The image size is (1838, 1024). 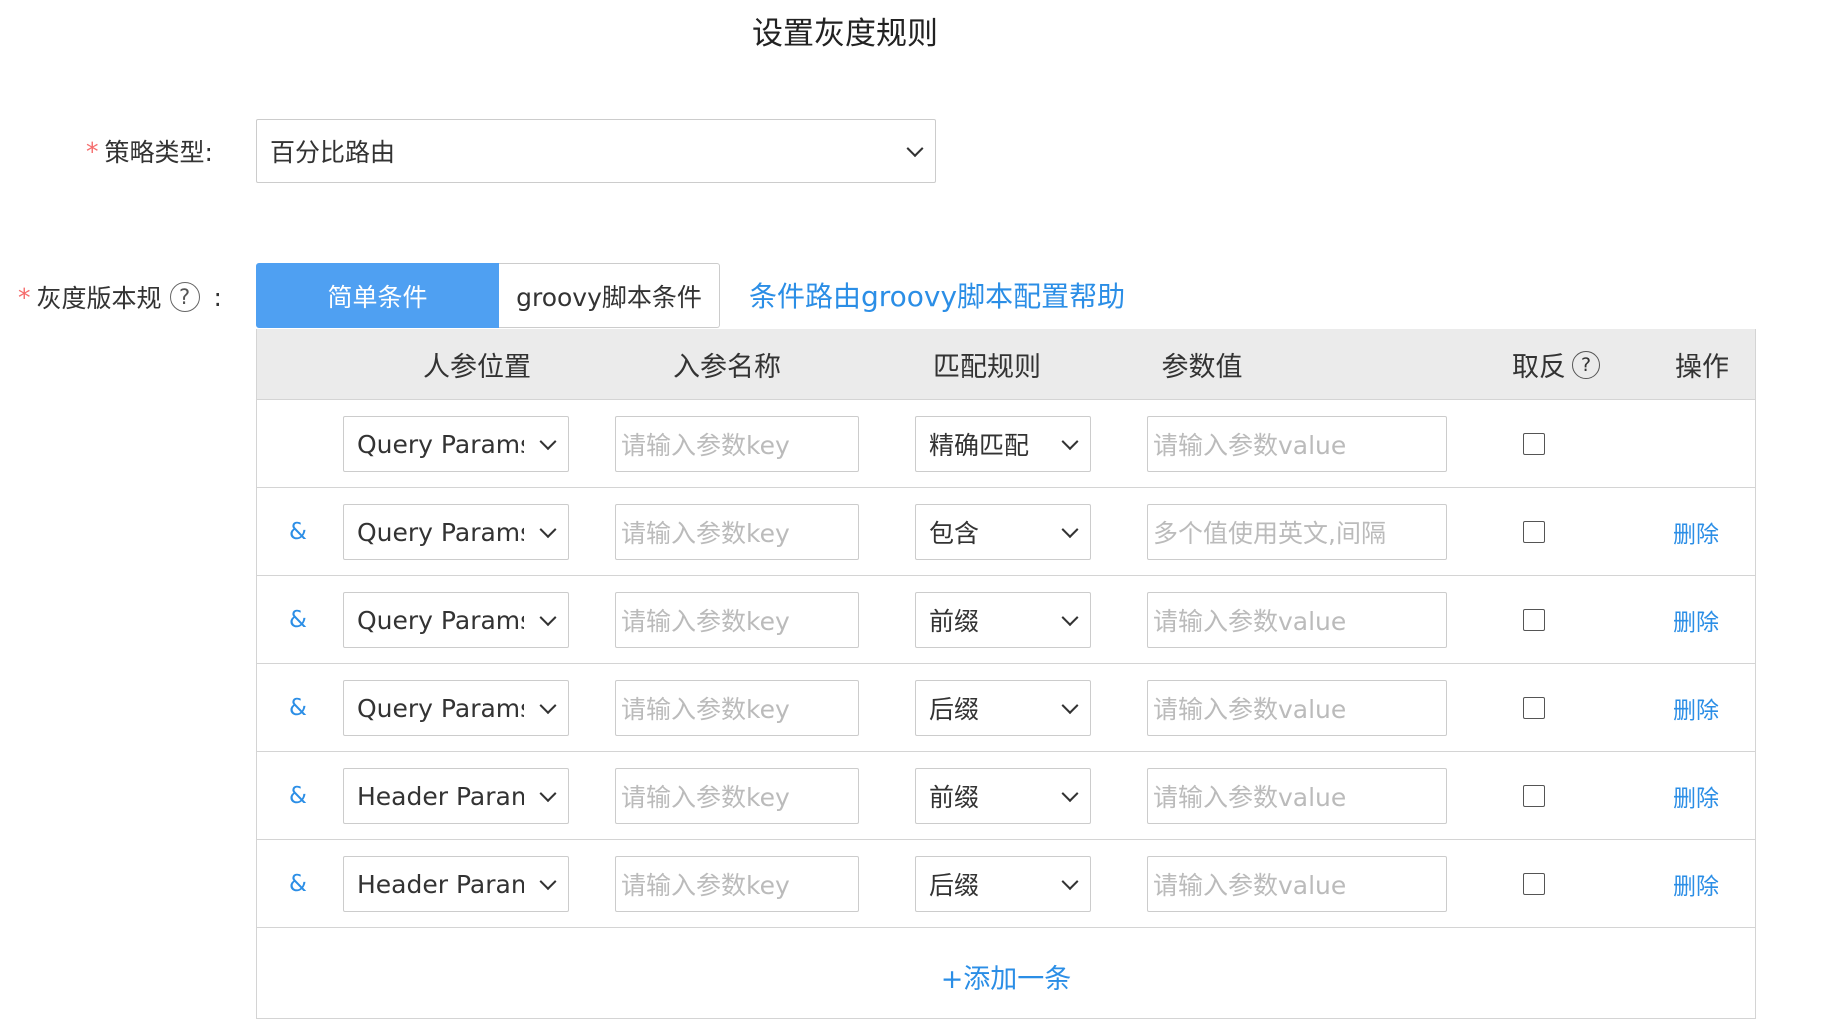 I want to click on strategy-type-value: 百分比路由, so click(x=333, y=152).